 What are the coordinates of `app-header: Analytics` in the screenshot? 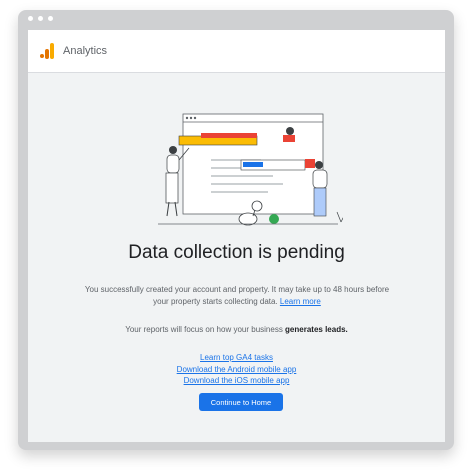 It's located at (236, 51).